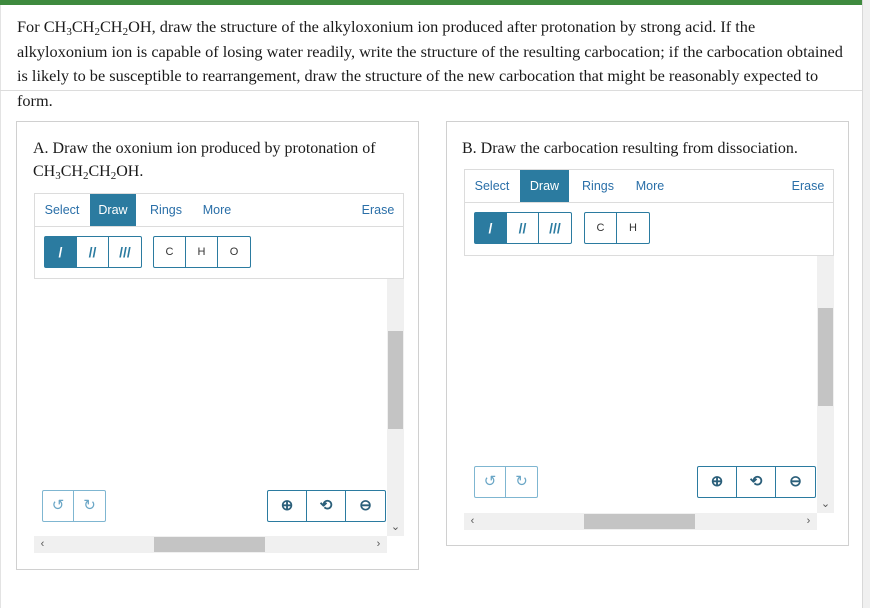 The image size is (870, 608). I want to click on panel-b-hscroll-thumb, so click(639, 521).